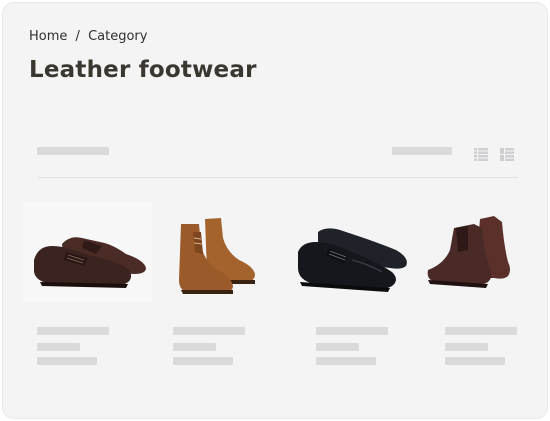 This screenshot has height=421, width=550. What do you see at coordinates (143, 70) in the screenshot?
I see `page-title: Leather footwear` at bounding box center [143, 70].